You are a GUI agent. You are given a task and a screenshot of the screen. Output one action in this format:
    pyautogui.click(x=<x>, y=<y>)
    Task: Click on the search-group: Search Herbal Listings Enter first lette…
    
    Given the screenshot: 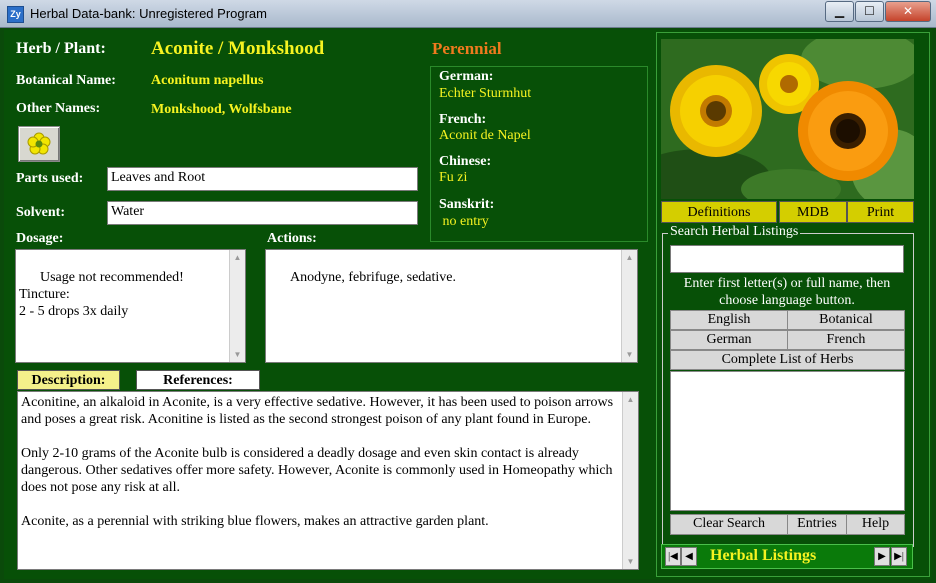 What is the action you would take?
    pyautogui.click(x=788, y=385)
    